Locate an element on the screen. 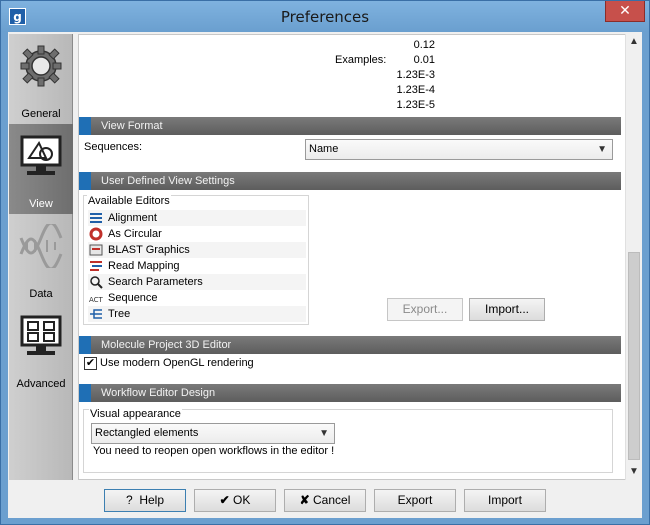 This screenshot has width=650, height=525. section-header-workflow: Workflow Editor Design is located at coordinates (350, 393).